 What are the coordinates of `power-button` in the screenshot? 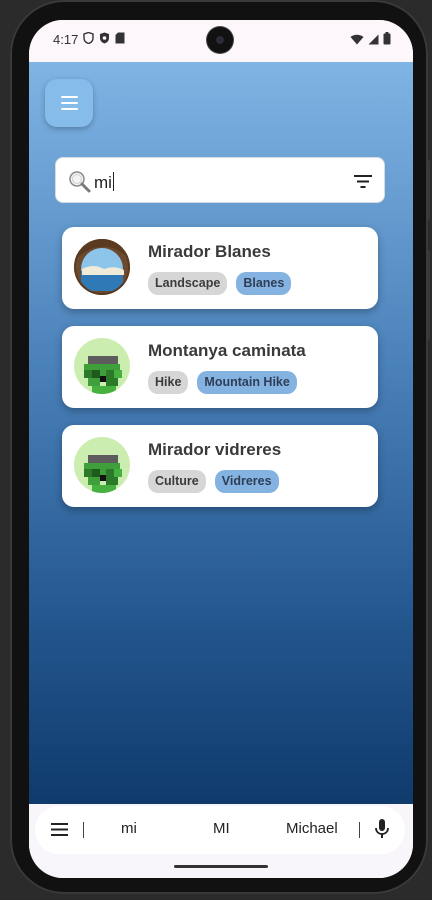 It's located at (428, 190).